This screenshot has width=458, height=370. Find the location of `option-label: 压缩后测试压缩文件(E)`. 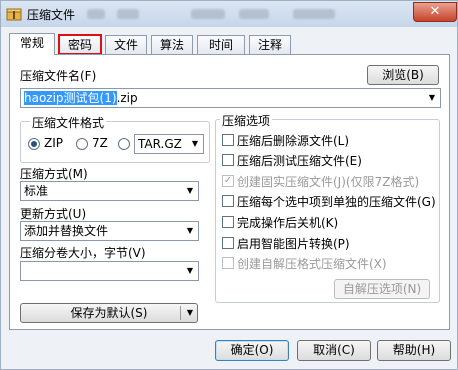

option-label: 压缩后测试压缩文件(E) is located at coordinates (299, 161).